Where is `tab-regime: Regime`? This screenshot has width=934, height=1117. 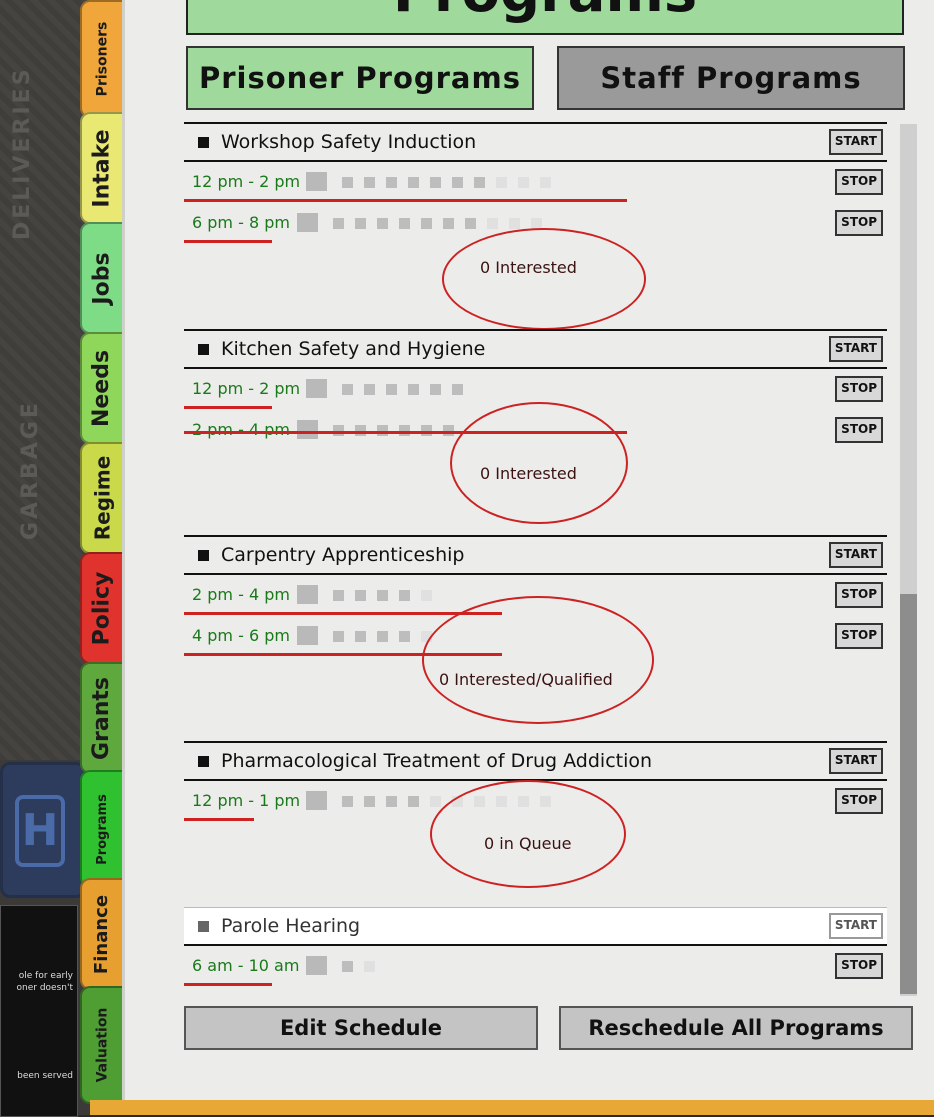 tab-regime: Regime is located at coordinates (102, 498).